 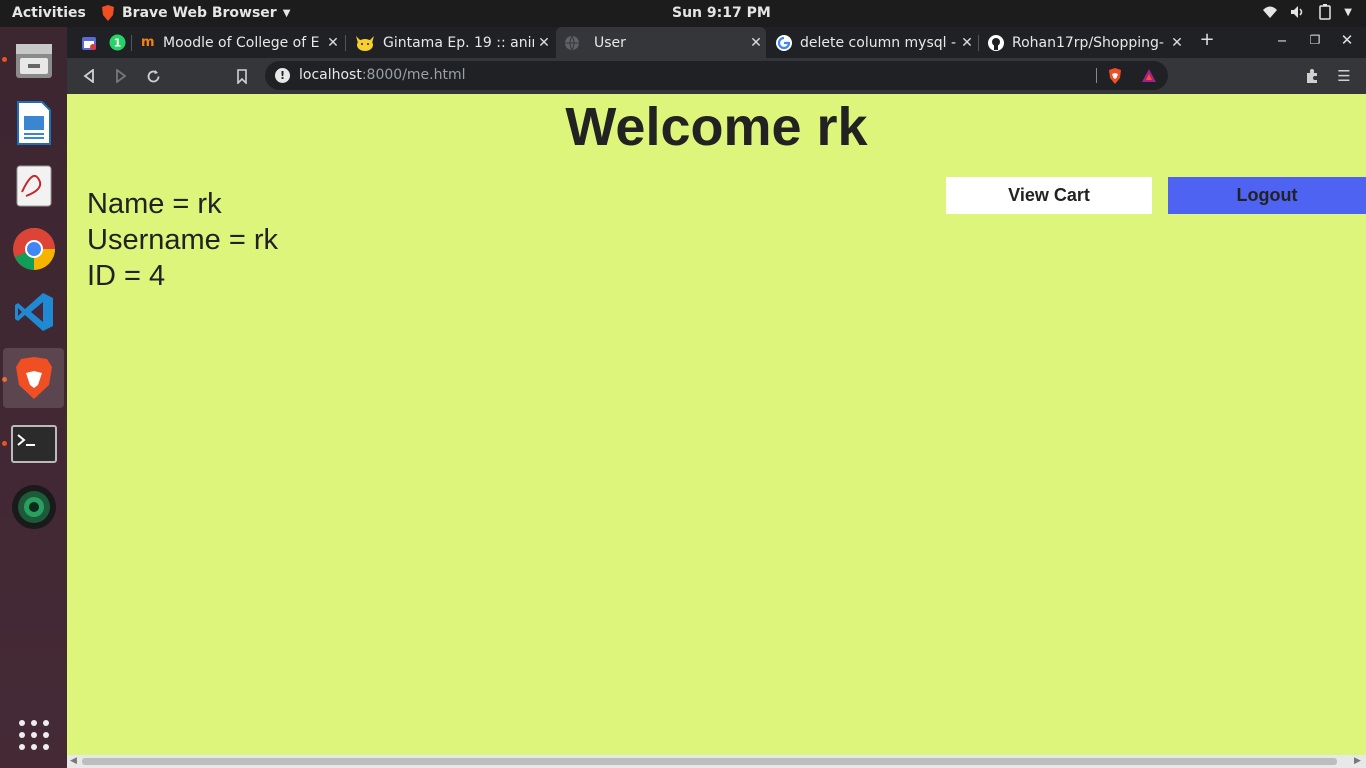 I want to click on dock-files, so click(x=33, y=60).